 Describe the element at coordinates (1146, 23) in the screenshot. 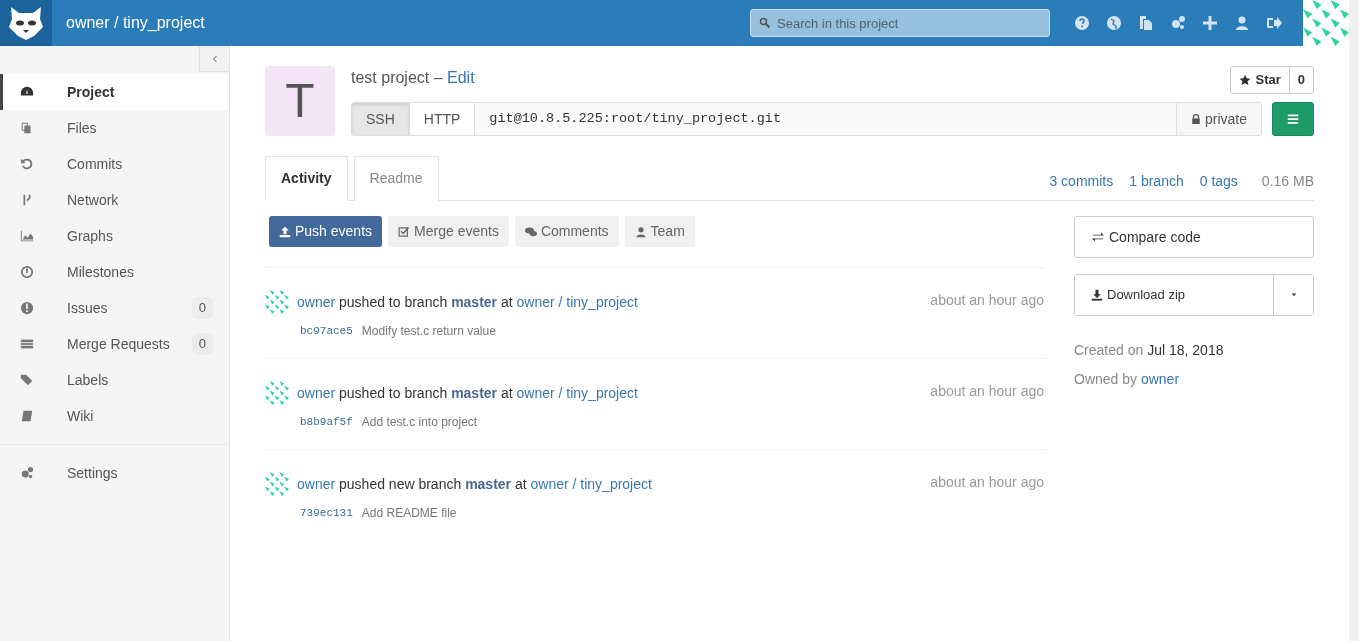

I see `copy-icon` at that location.